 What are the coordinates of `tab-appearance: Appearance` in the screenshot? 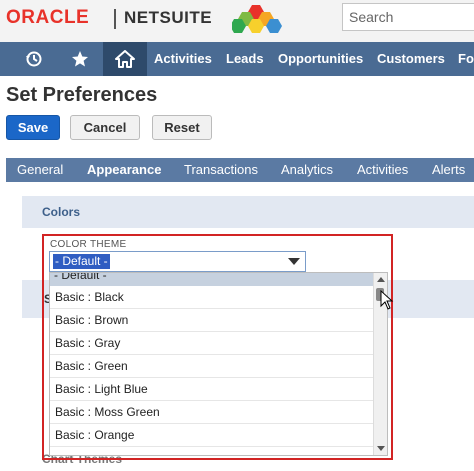 It's located at (124, 169).